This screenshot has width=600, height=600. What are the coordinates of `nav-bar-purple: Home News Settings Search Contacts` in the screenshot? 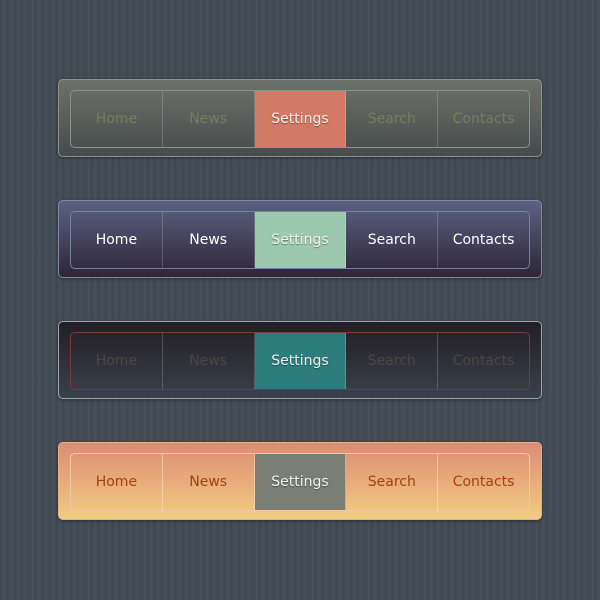 It's located at (300, 239).